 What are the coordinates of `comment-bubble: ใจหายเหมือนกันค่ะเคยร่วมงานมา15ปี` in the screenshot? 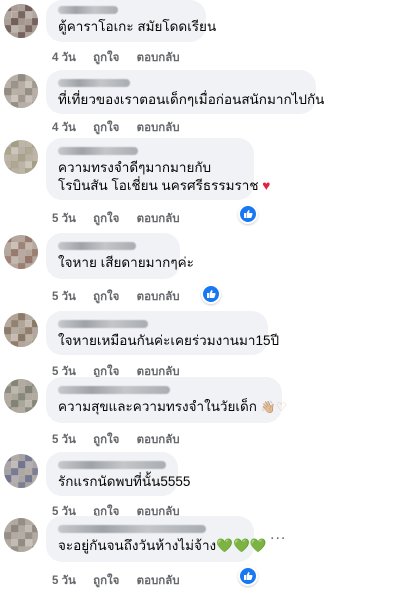 It's located at (163, 333).